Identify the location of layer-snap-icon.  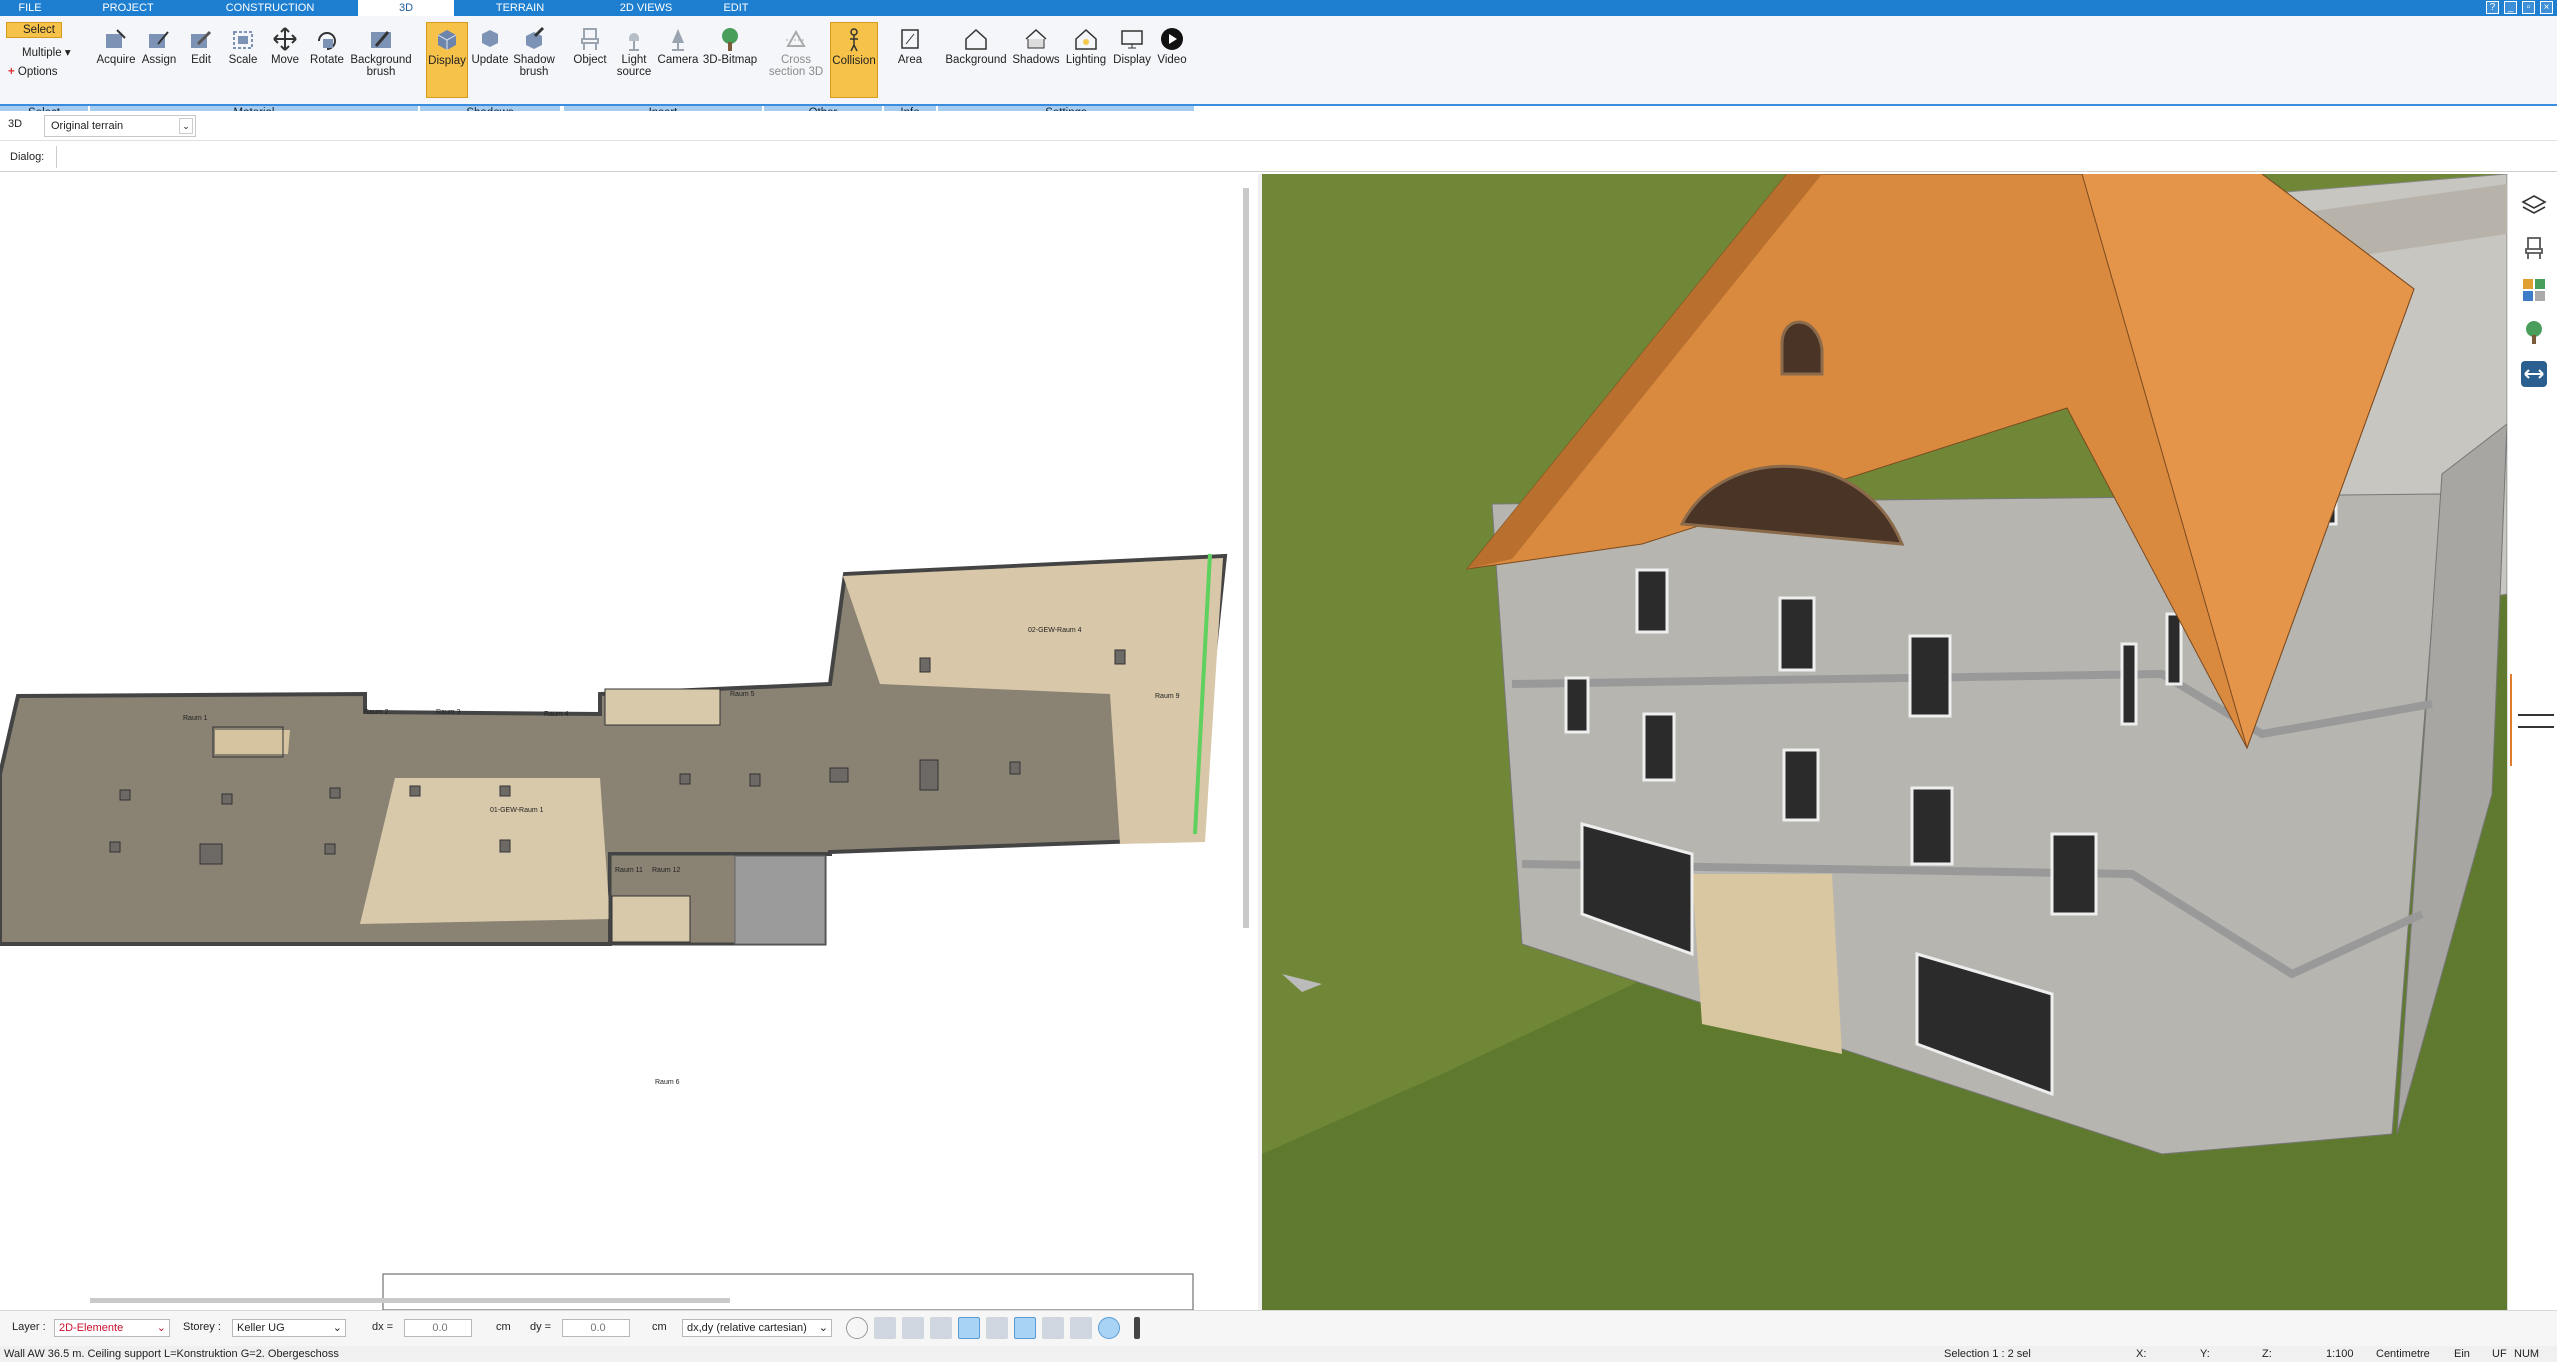
(997, 1328).